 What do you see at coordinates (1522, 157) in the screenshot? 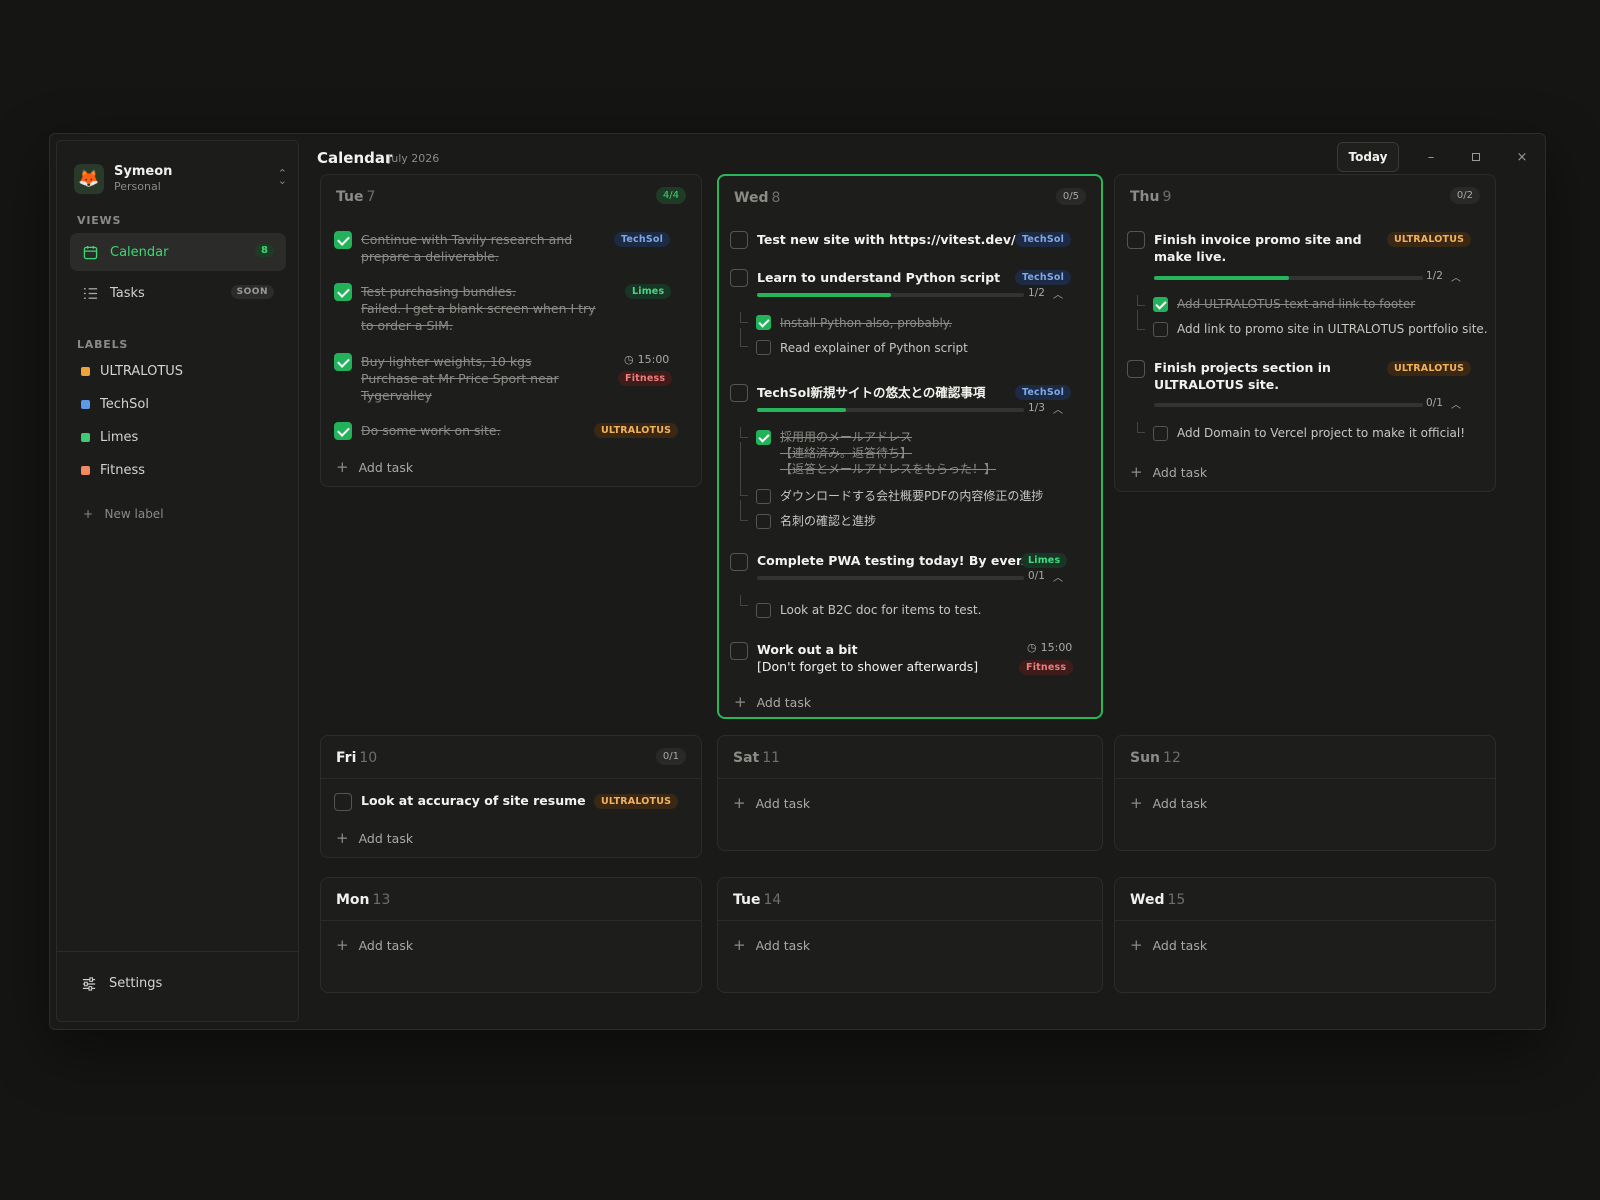
I see `close-icon: ×` at bounding box center [1522, 157].